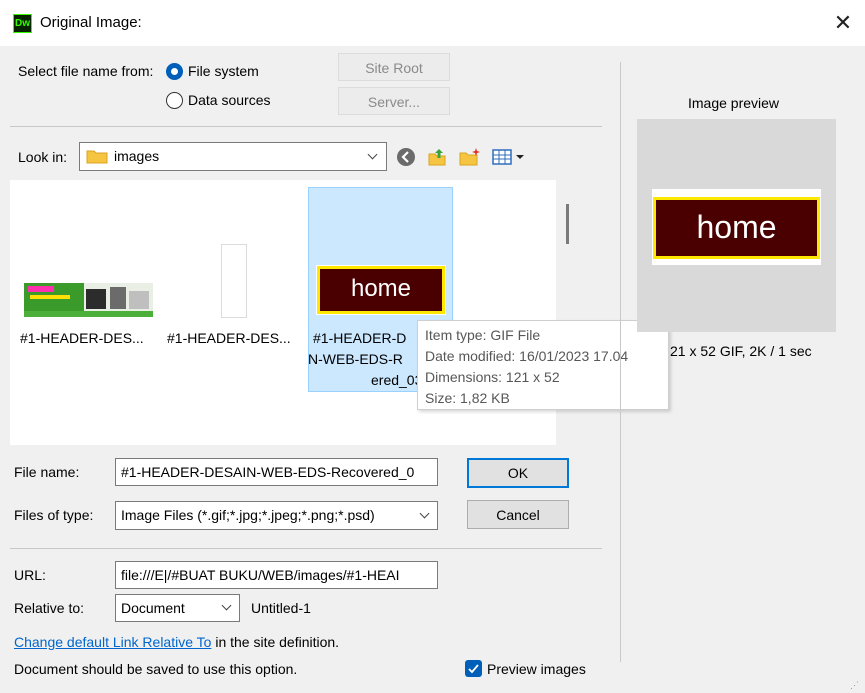 The image size is (865, 693). What do you see at coordinates (153, 608) in the screenshot?
I see `relative-to-value: Document` at bounding box center [153, 608].